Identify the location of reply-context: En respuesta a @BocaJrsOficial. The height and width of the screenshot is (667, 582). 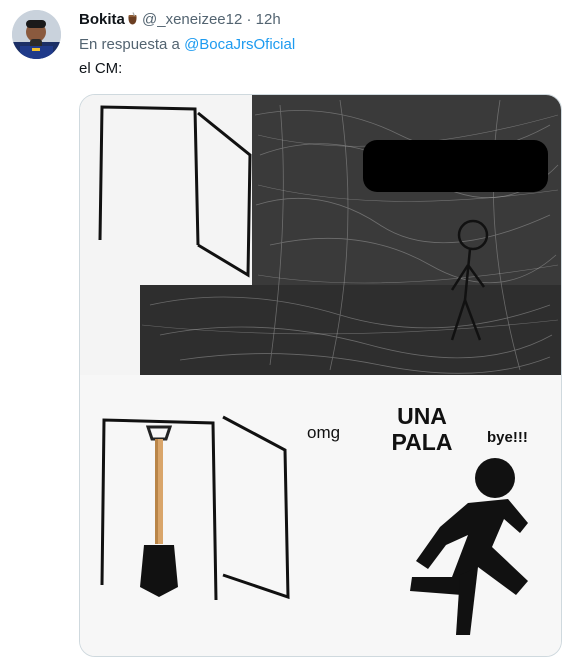
(187, 45).